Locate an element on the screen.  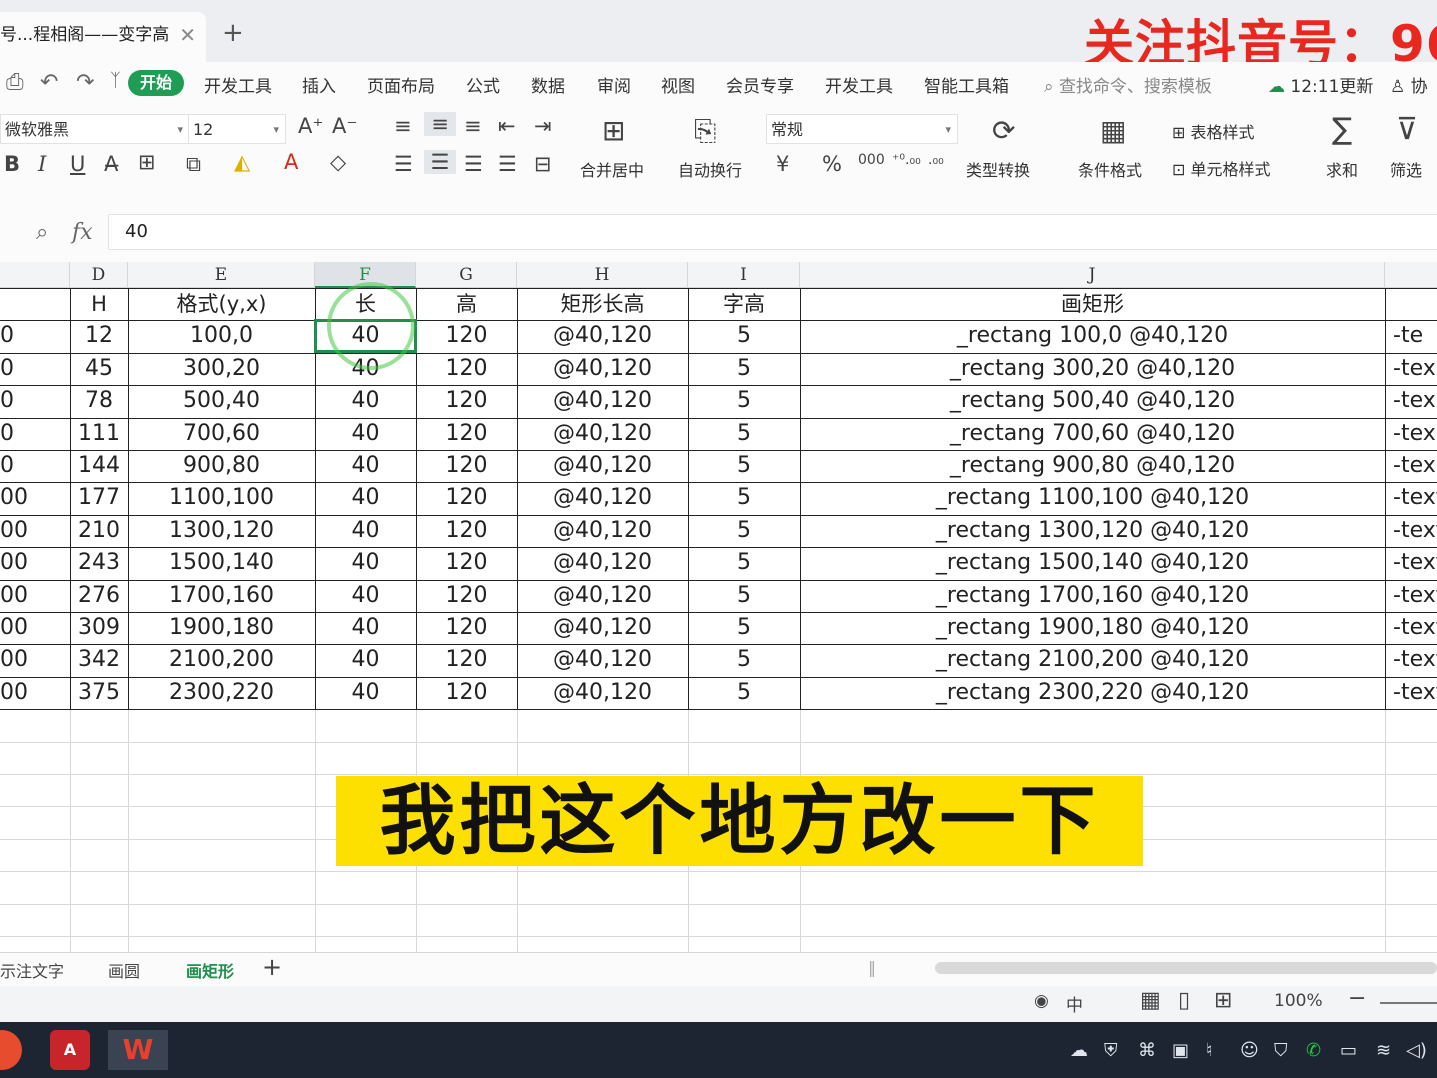
menu-review: 审阅 is located at coordinates (614, 84).